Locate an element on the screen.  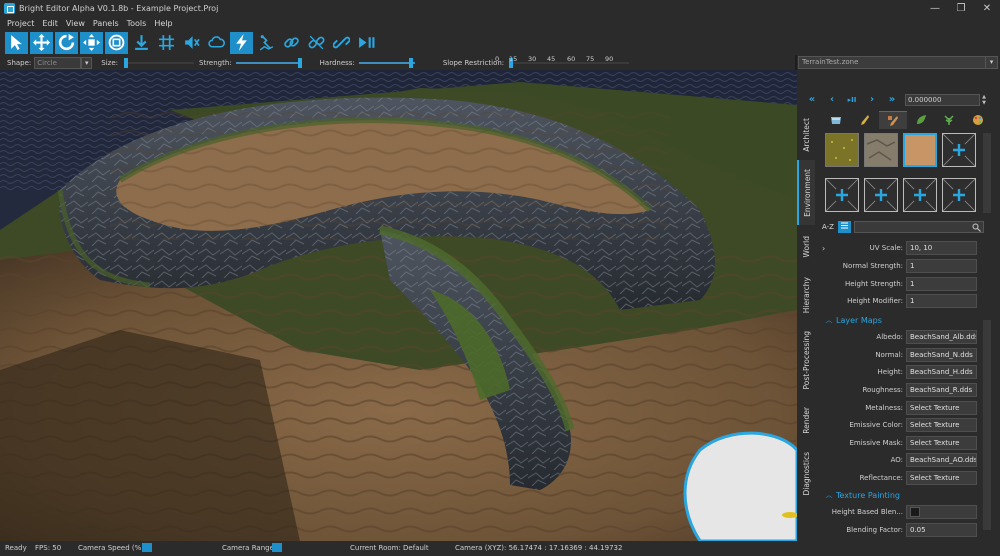
menu-project: Project is located at coordinates (20, 23).